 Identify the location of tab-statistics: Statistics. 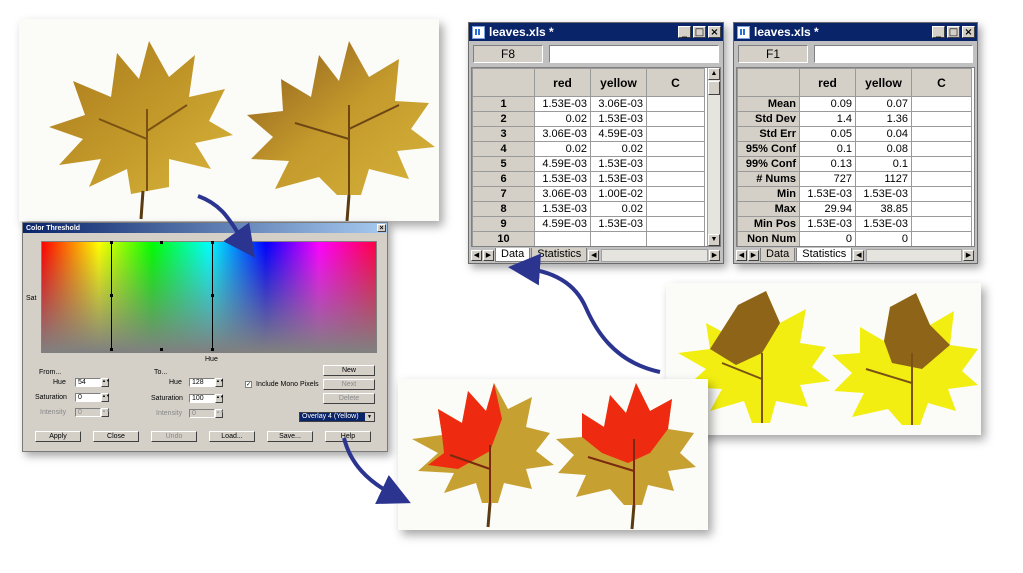
(559, 255).